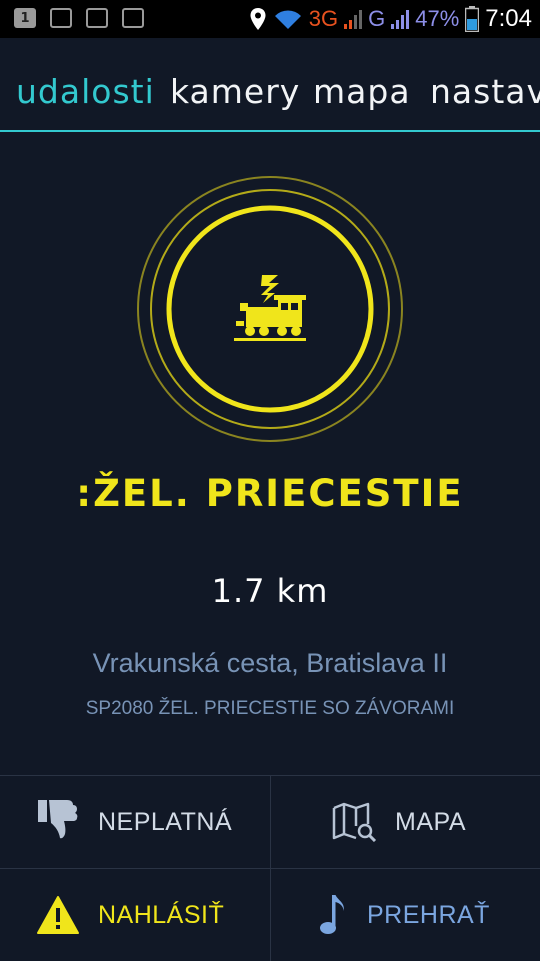  I want to click on tab-udalosti: udalosti, so click(85, 91).